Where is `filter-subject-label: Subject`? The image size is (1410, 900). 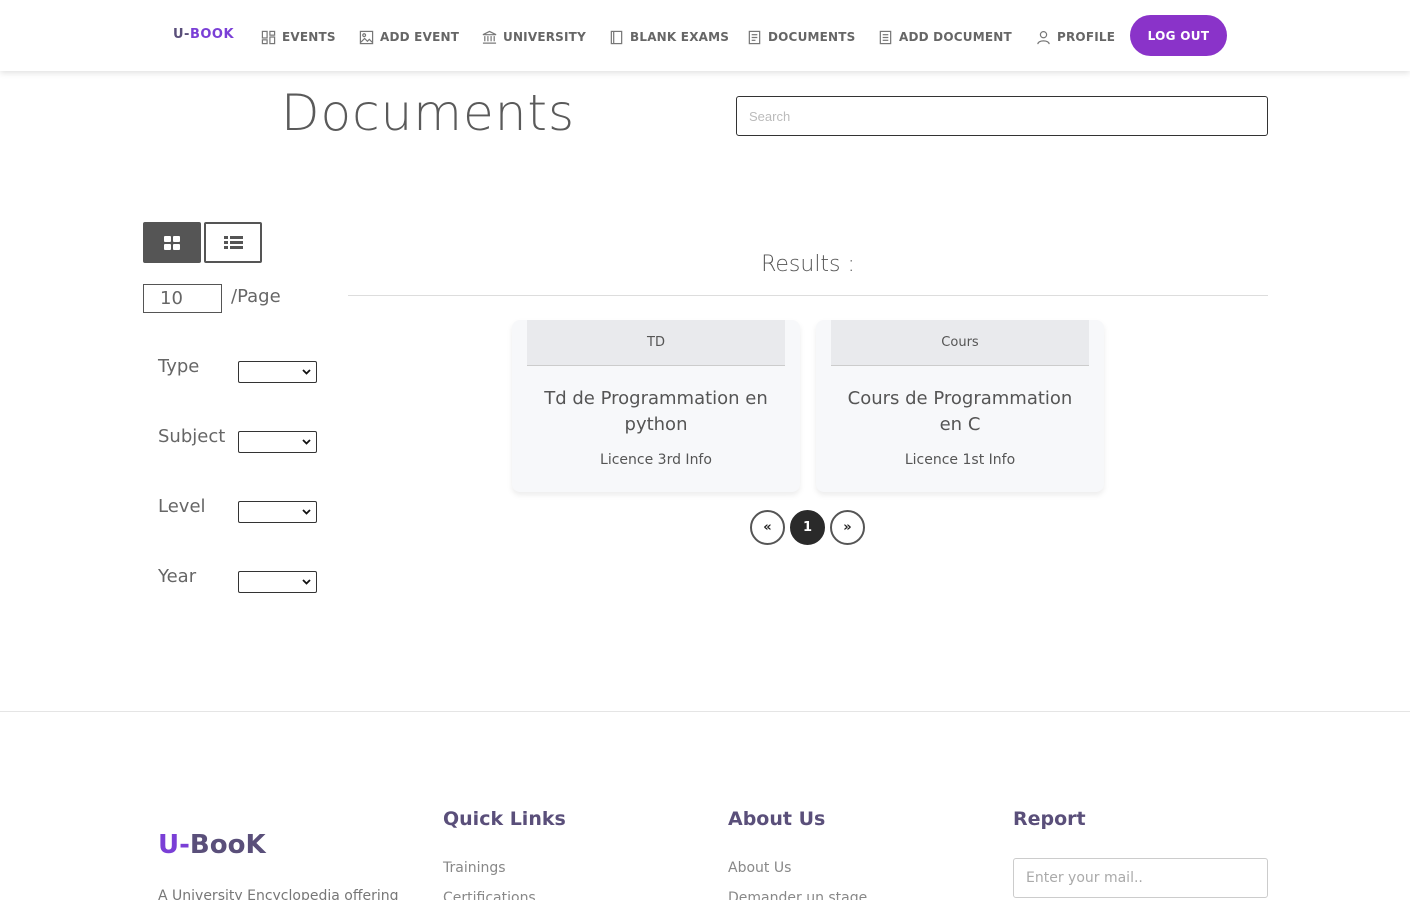
filter-subject-label: Subject is located at coordinates (192, 436).